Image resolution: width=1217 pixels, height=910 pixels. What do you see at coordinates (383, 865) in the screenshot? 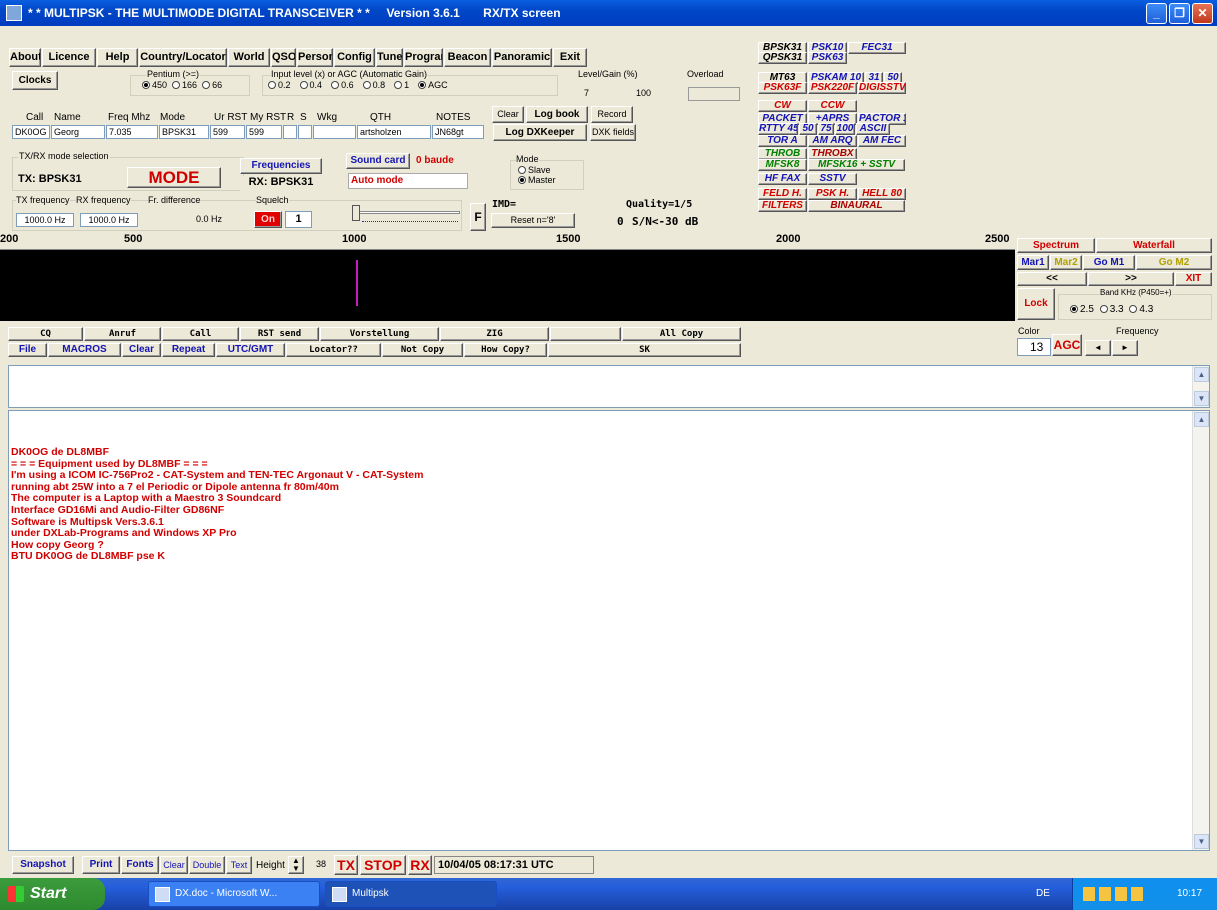
I see `stop-button: STOP` at bounding box center [383, 865].